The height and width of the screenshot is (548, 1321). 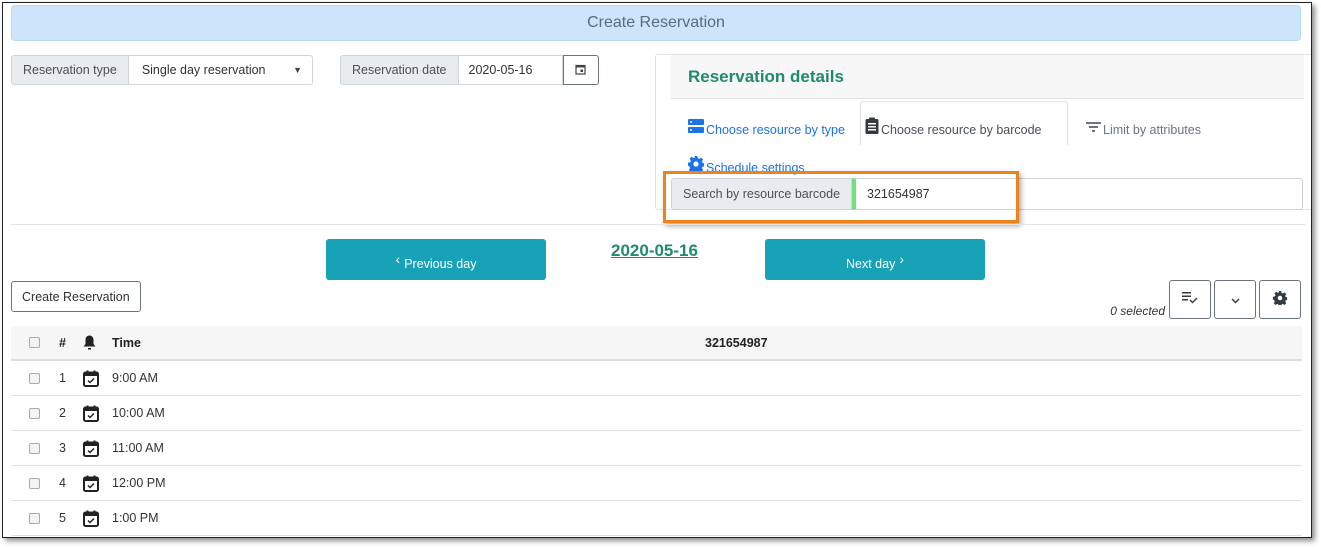 What do you see at coordinates (135, 378) in the screenshot?
I see `row-time: 9:00 AM` at bounding box center [135, 378].